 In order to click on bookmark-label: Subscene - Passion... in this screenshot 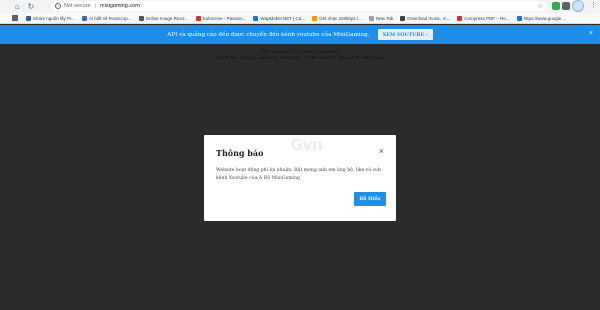, I will do `click(224, 18)`.